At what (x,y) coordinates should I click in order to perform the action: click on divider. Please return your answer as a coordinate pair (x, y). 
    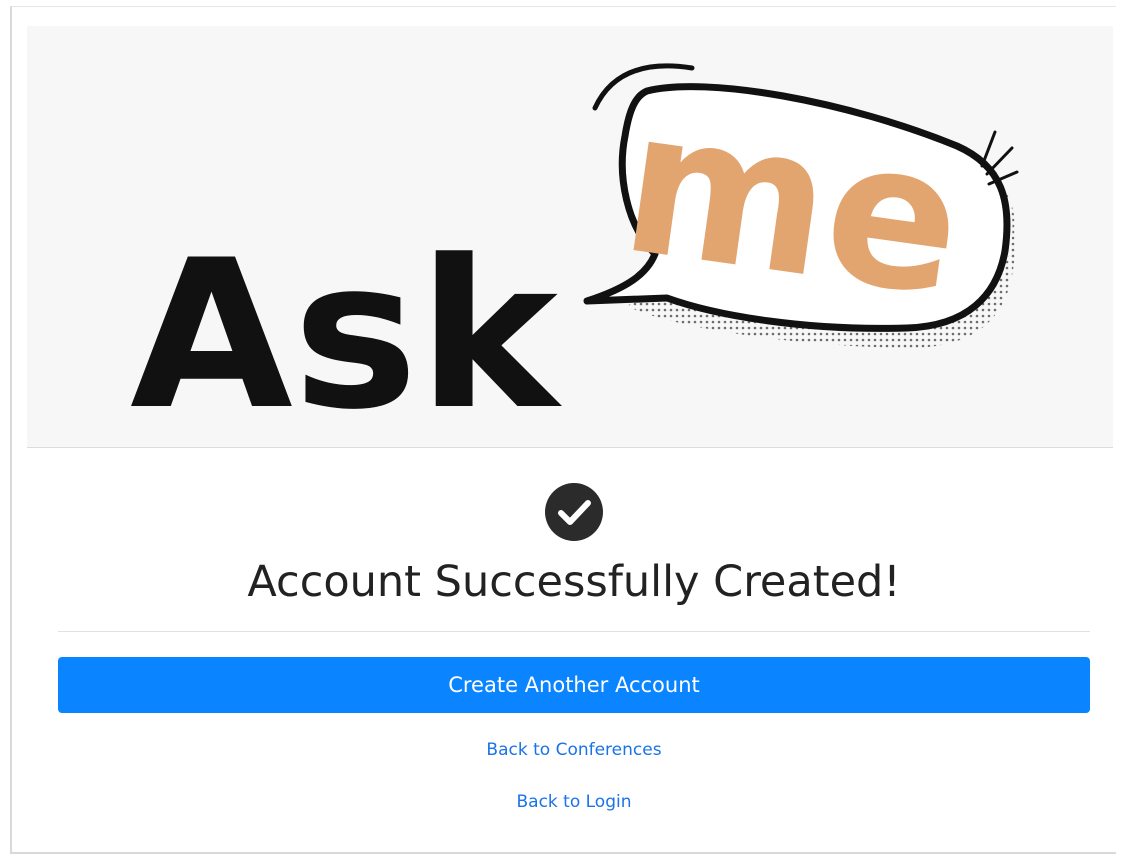
    Looking at the image, I should click on (574, 631).